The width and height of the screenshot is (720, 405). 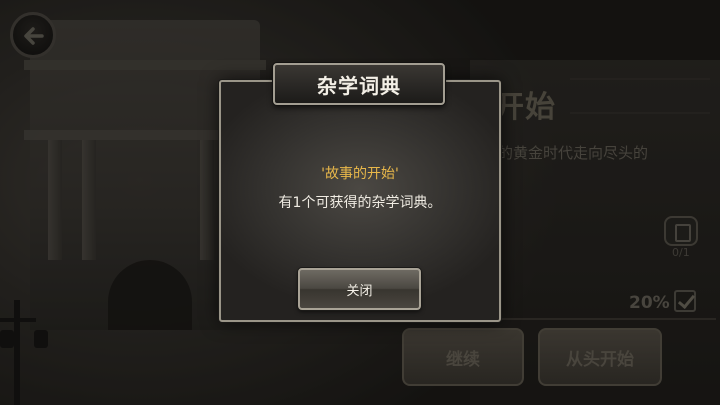 I want to click on dialog-title: 杂学词典, so click(x=359, y=85).